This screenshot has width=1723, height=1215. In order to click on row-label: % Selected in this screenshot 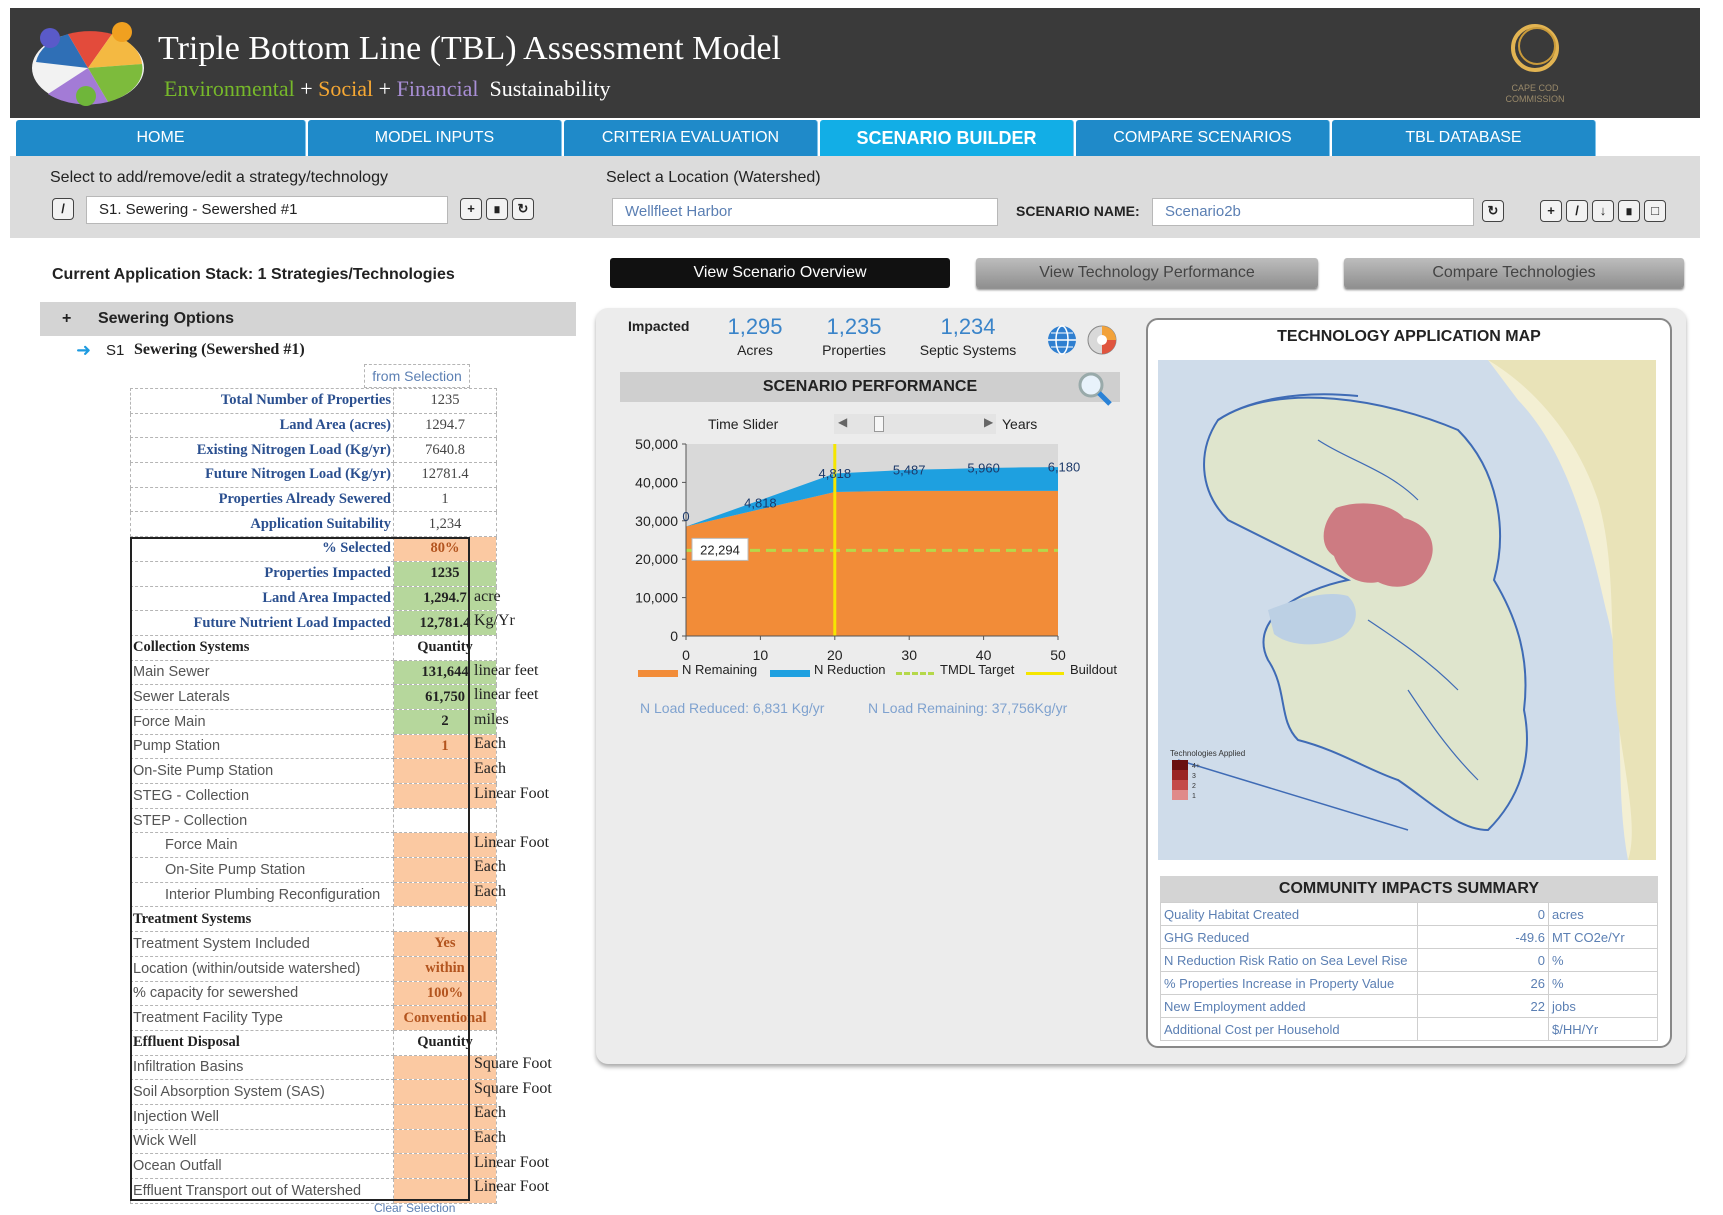, I will do `click(262, 549)`.